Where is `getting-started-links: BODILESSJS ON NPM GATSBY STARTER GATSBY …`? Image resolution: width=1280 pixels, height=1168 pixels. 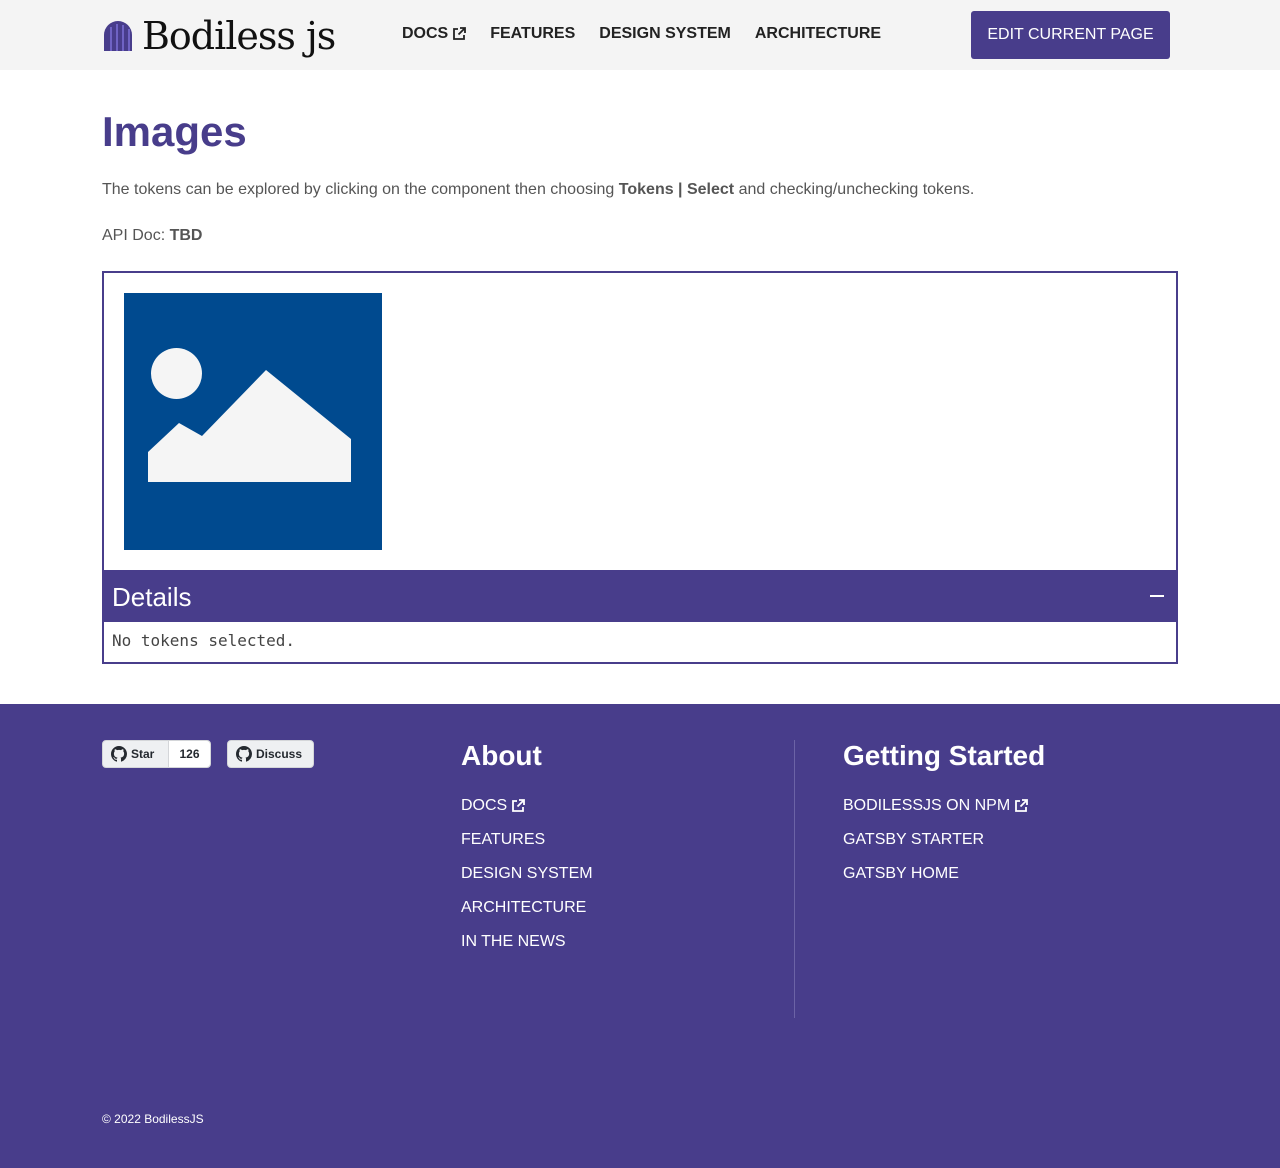 getting-started-links: BODILESSJS ON NPM GATSBY STARTER GATSBY … is located at coordinates (936, 847).